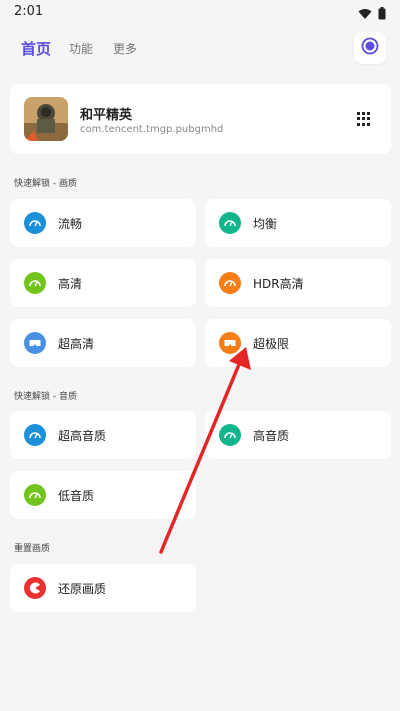 The width and height of the screenshot is (400, 711). Describe the element at coordinates (45, 397) in the screenshot. I see `section-title-audio: 快速解锁 - 音质` at that location.